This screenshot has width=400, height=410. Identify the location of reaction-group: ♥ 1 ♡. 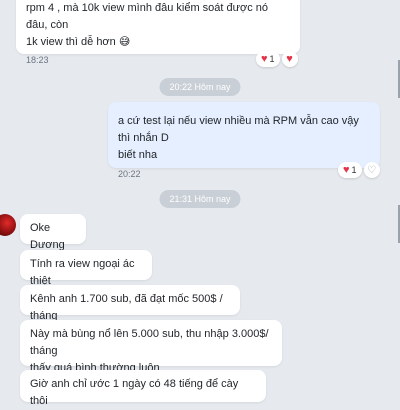
(359, 170).